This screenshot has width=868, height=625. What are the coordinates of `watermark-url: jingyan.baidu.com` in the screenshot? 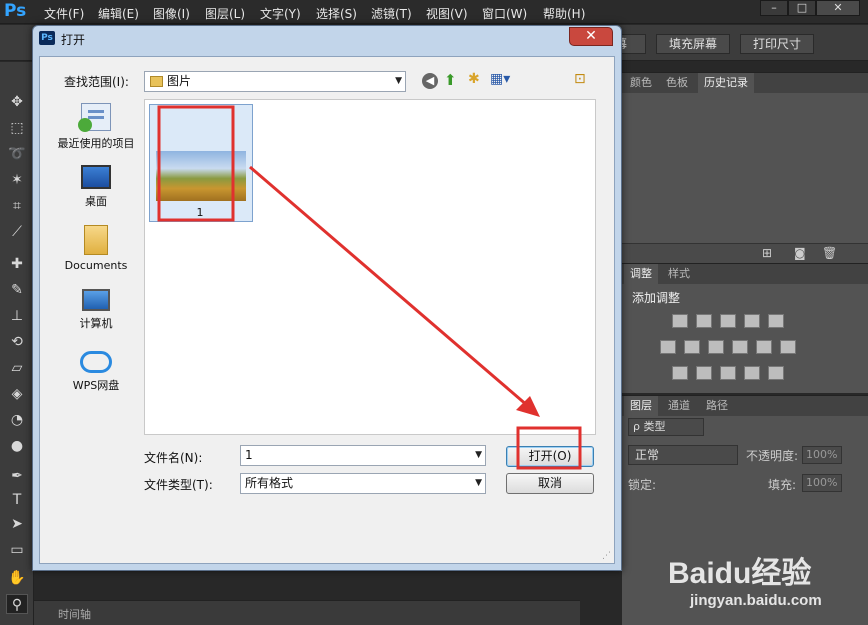 It's located at (756, 600).